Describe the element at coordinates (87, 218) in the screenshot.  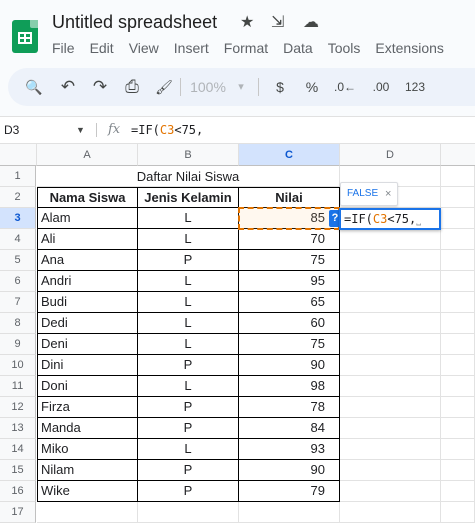
I see `student-name-cell: Alam` at that location.